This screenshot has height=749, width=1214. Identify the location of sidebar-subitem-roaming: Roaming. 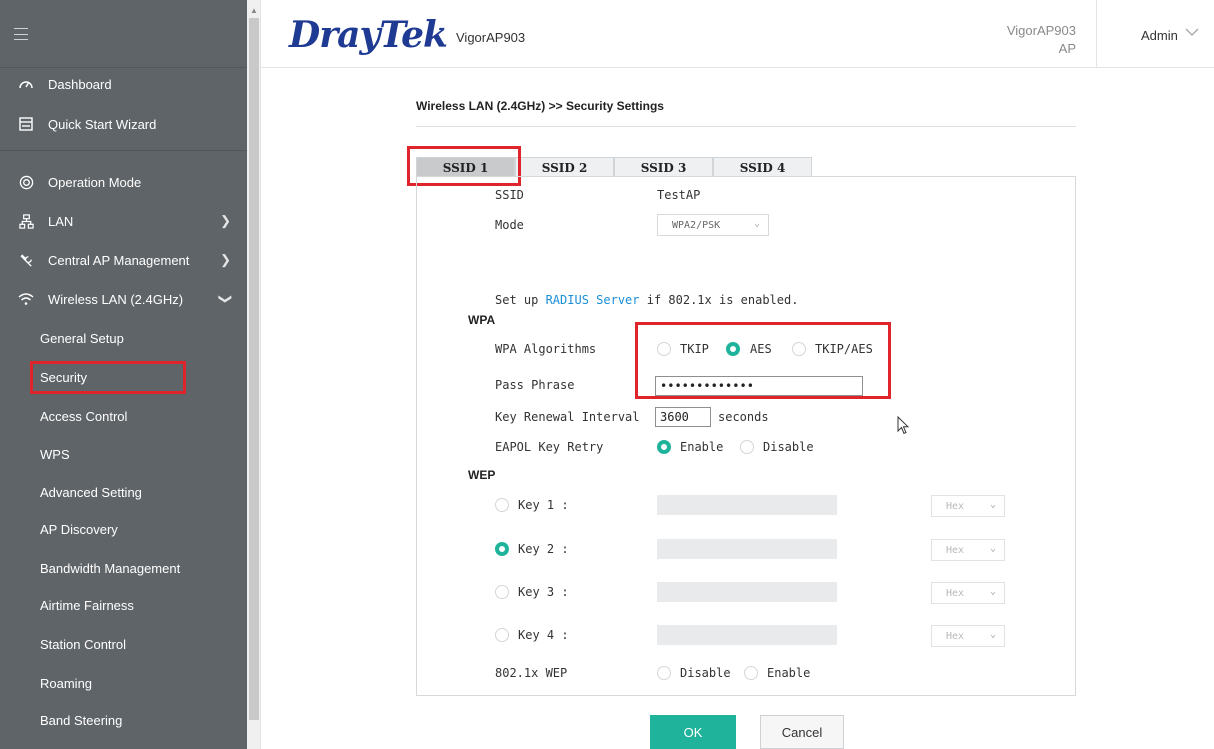
(66, 683).